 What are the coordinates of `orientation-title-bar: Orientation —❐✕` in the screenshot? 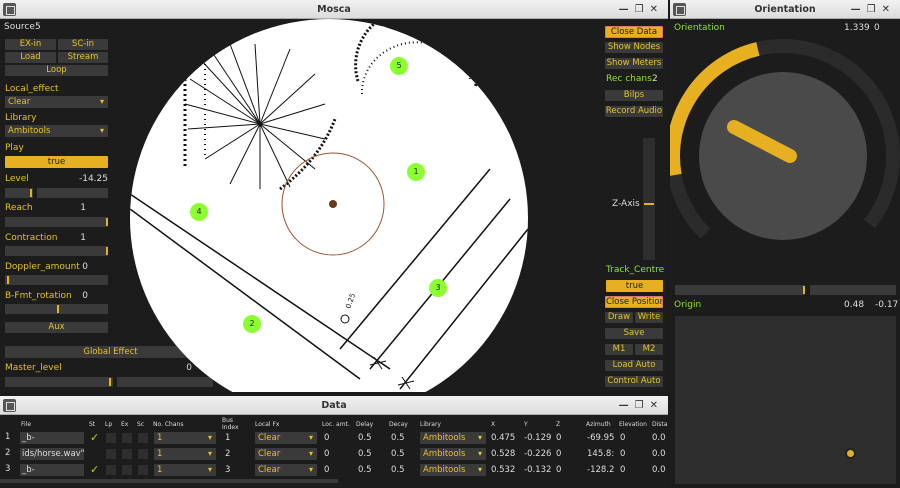 It's located at (785, 9).